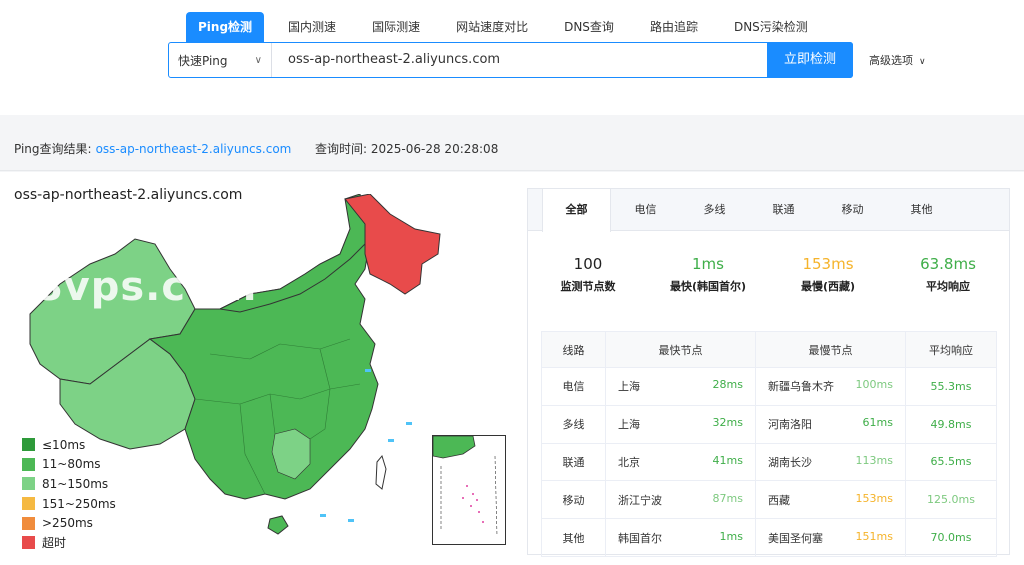 The image size is (1024, 565). I want to click on cell-average: 65.5ms, so click(951, 462).